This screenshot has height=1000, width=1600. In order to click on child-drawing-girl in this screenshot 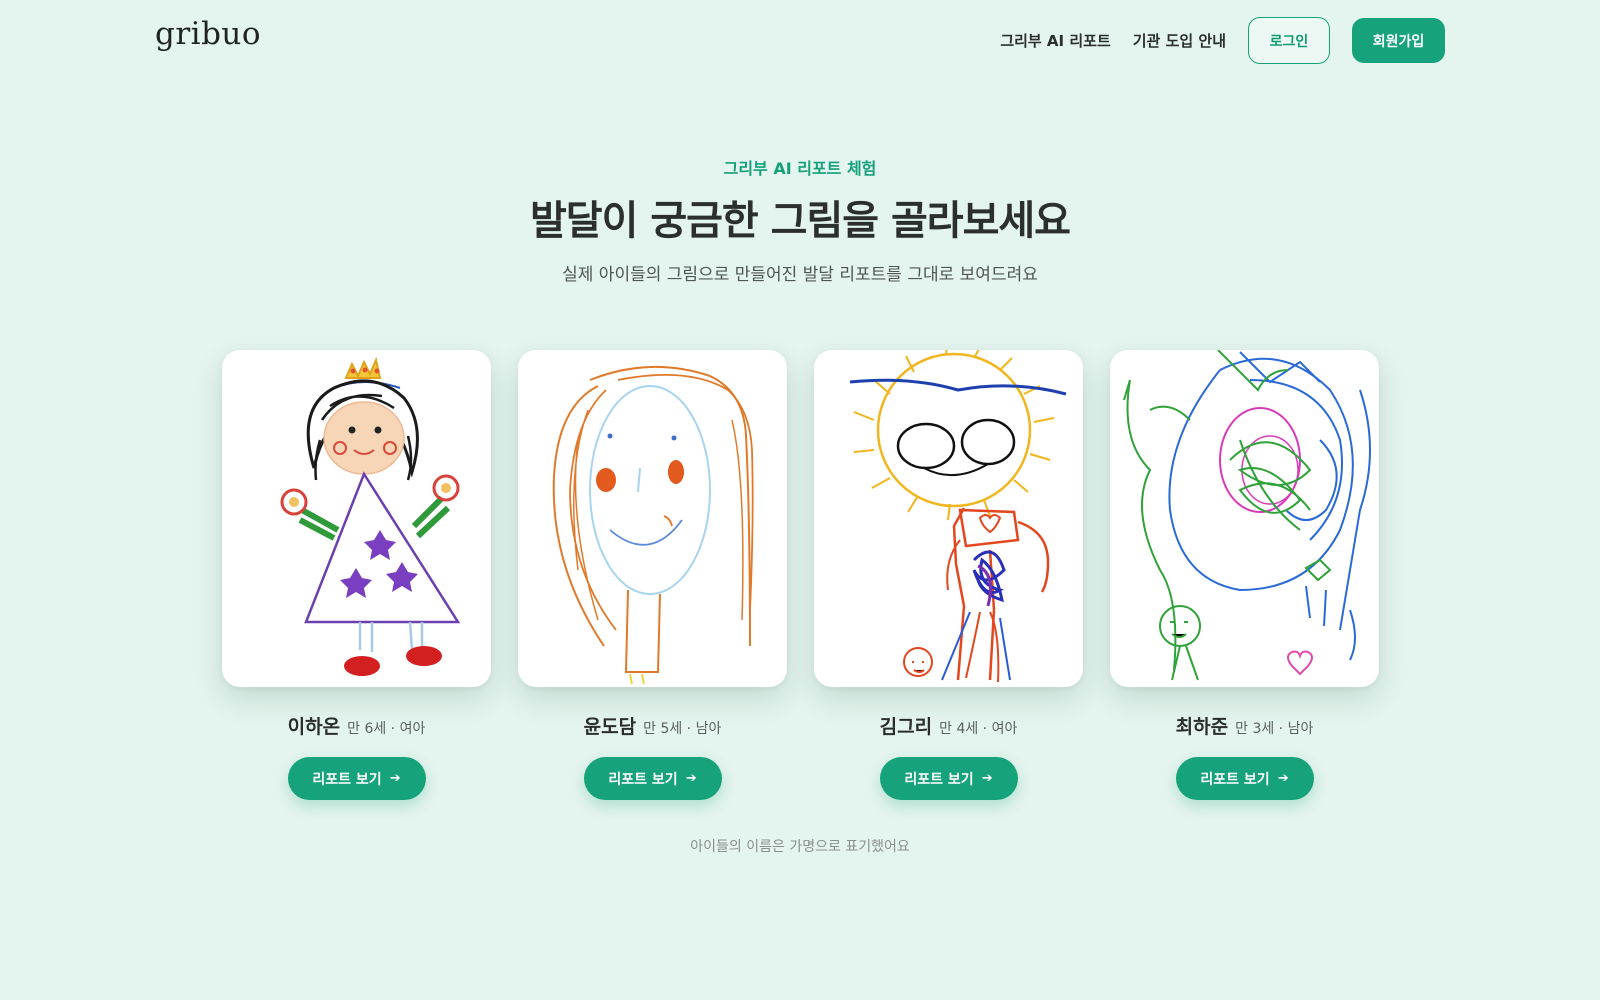, I will do `click(370, 516)`.